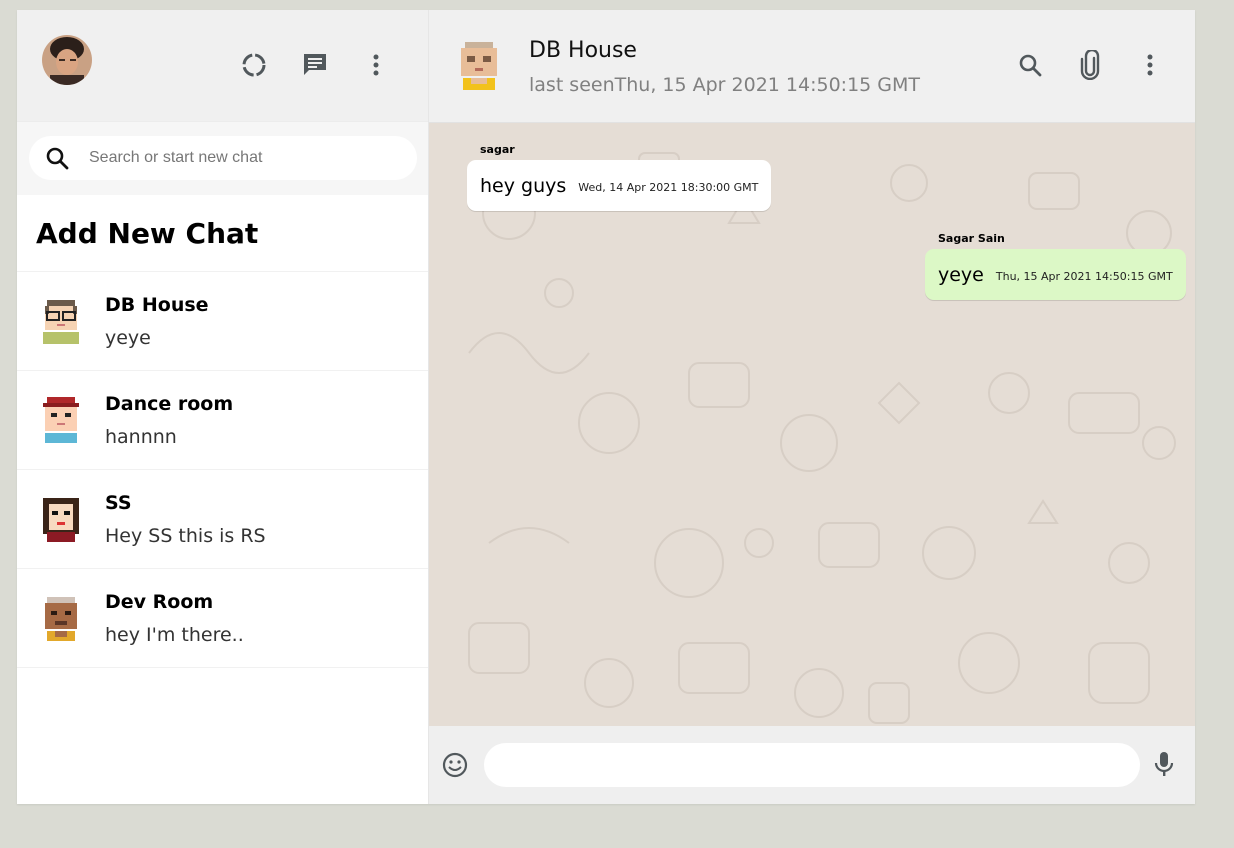 This screenshot has height=848, width=1234. What do you see at coordinates (479, 66) in the screenshot?
I see `chat-avatar` at bounding box center [479, 66].